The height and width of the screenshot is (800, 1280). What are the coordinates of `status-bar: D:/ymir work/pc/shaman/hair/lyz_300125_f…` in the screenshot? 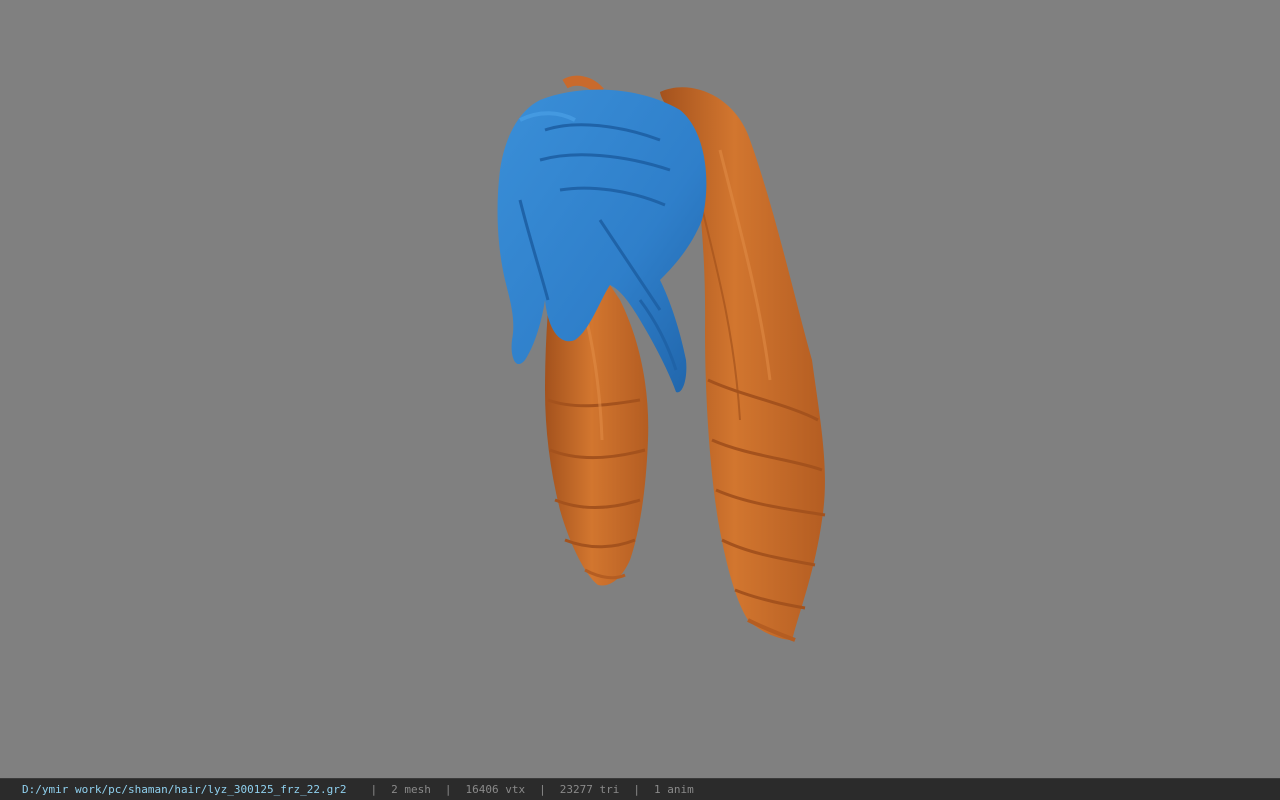 It's located at (640, 789).